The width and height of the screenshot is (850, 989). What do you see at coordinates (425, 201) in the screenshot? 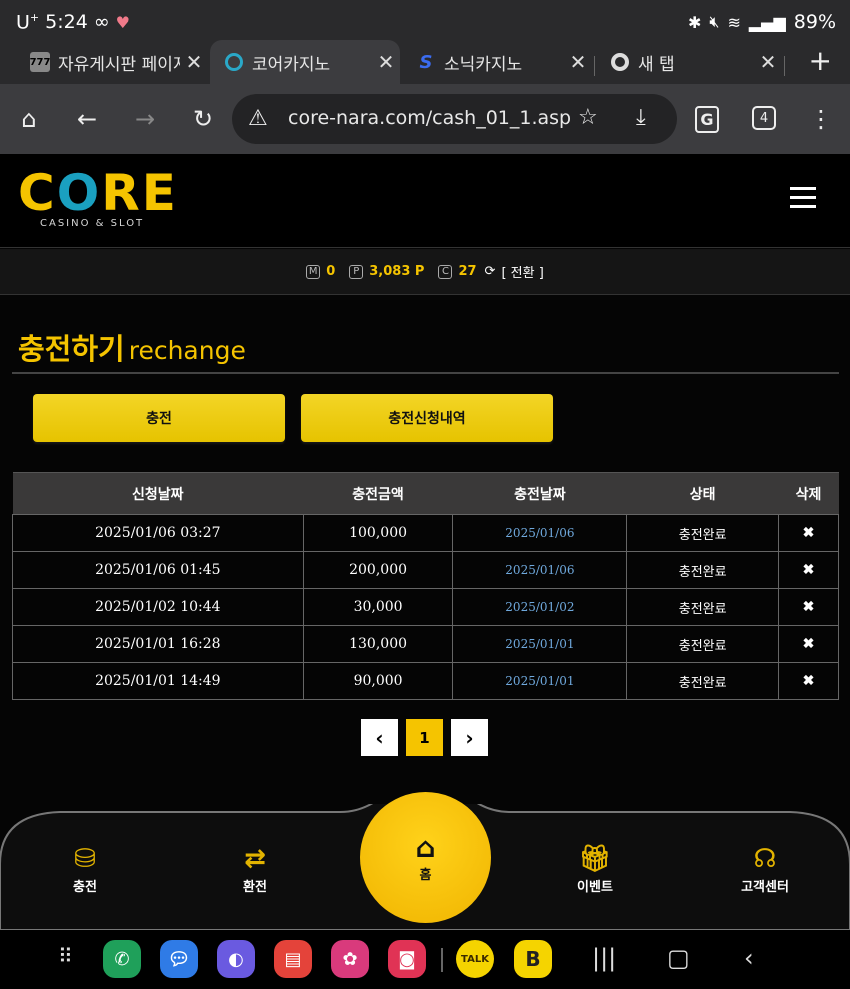
I see `site-header: CORE CASINO & SLOT` at bounding box center [425, 201].